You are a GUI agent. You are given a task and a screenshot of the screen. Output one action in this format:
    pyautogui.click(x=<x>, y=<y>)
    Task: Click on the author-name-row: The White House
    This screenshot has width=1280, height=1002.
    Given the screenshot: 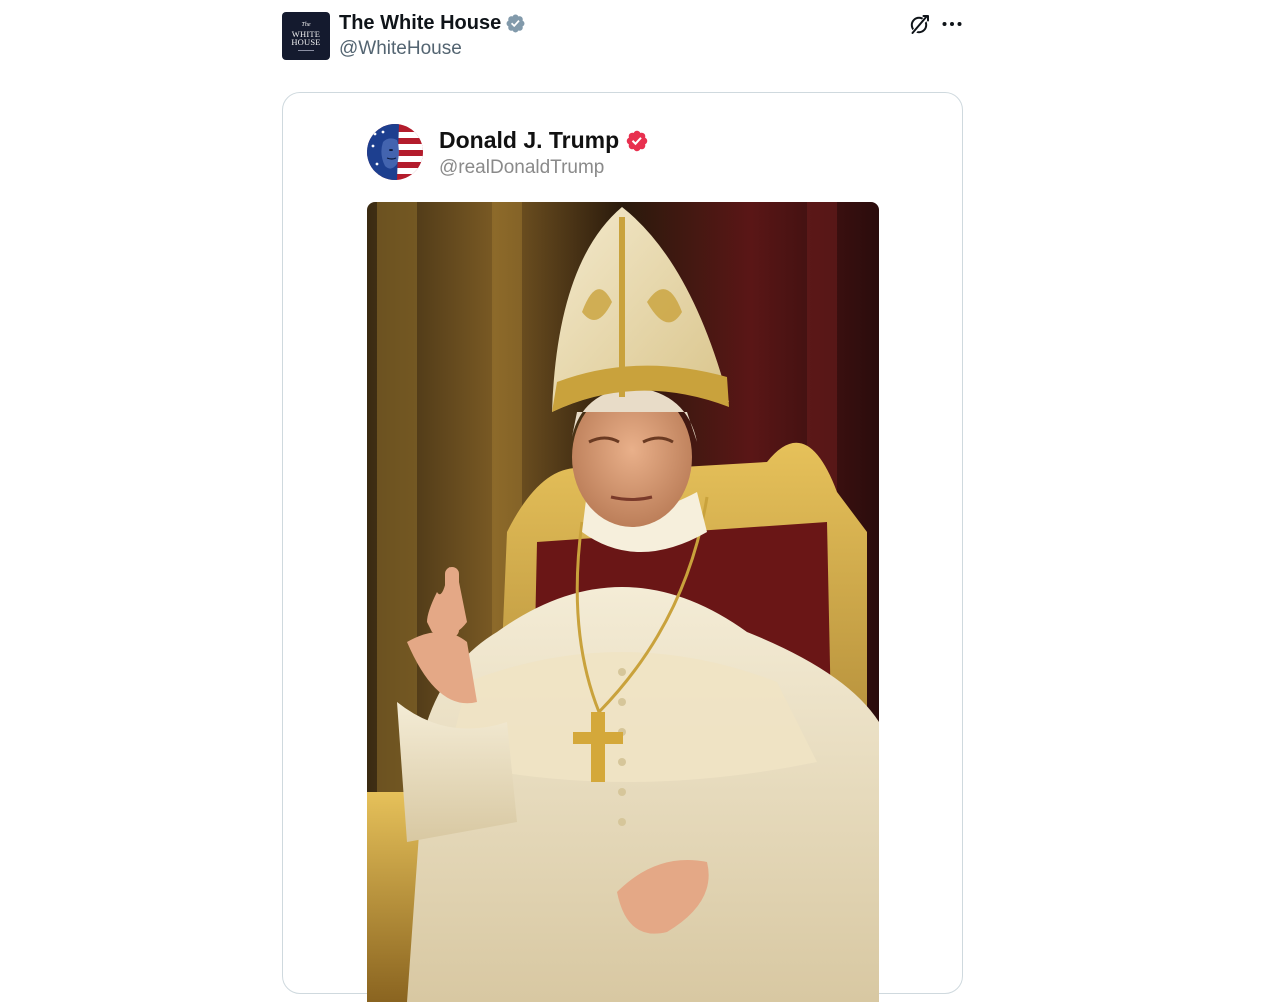 What is the action you would take?
    pyautogui.click(x=432, y=23)
    